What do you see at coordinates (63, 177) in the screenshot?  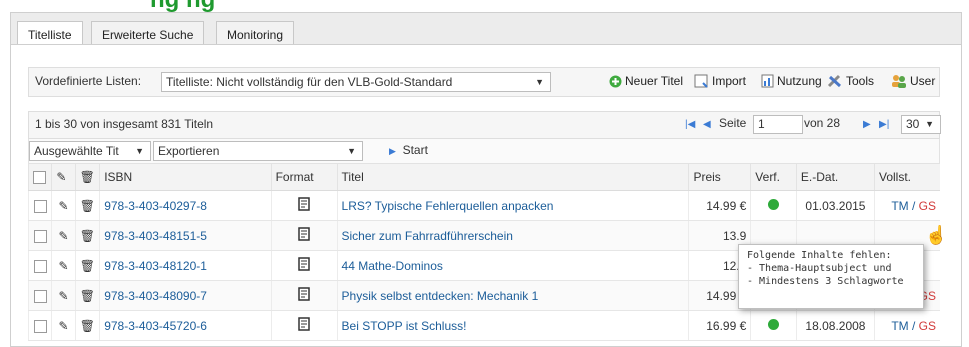 I see `edit-column-icon: ✎` at bounding box center [63, 177].